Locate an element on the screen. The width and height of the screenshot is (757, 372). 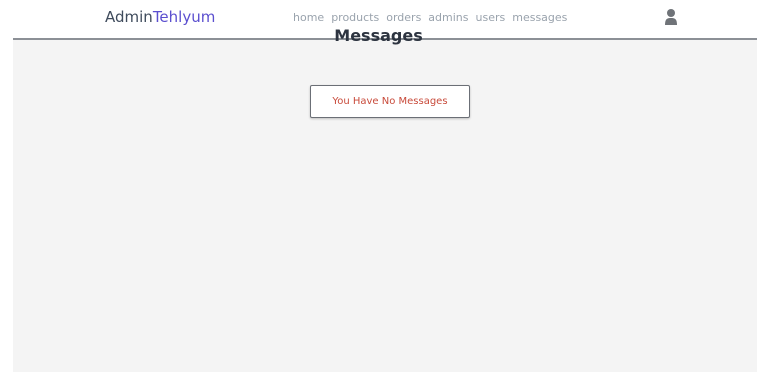
nav-admins-link: admins is located at coordinates (448, 18).